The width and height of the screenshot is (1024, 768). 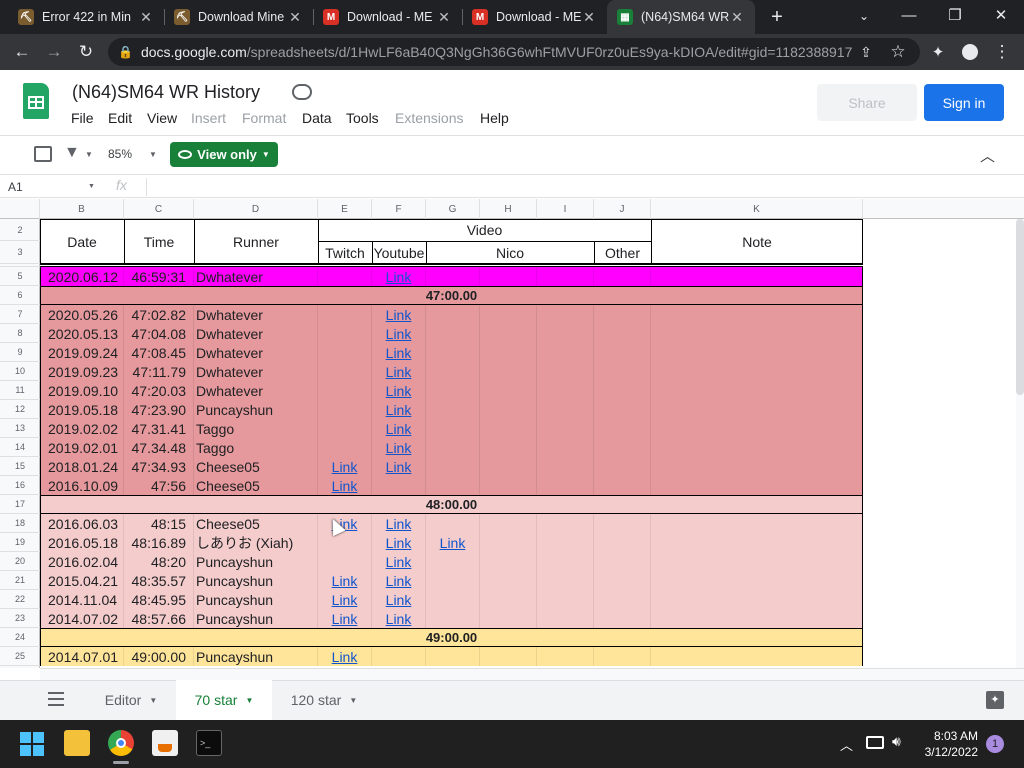 I want to click on menu-data: Data, so click(x=317, y=118).